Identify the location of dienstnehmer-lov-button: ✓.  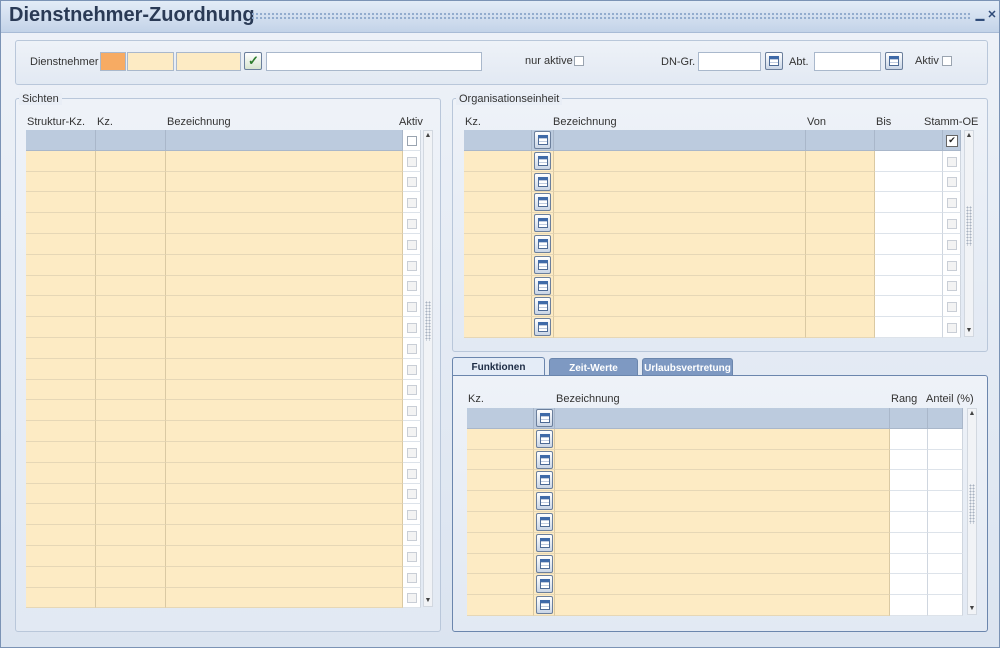
(253, 61).